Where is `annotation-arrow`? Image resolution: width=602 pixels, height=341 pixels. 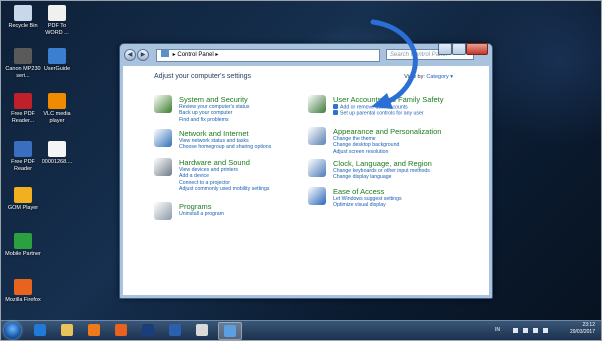 annotation-arrow is located at coordinates (394, 64).